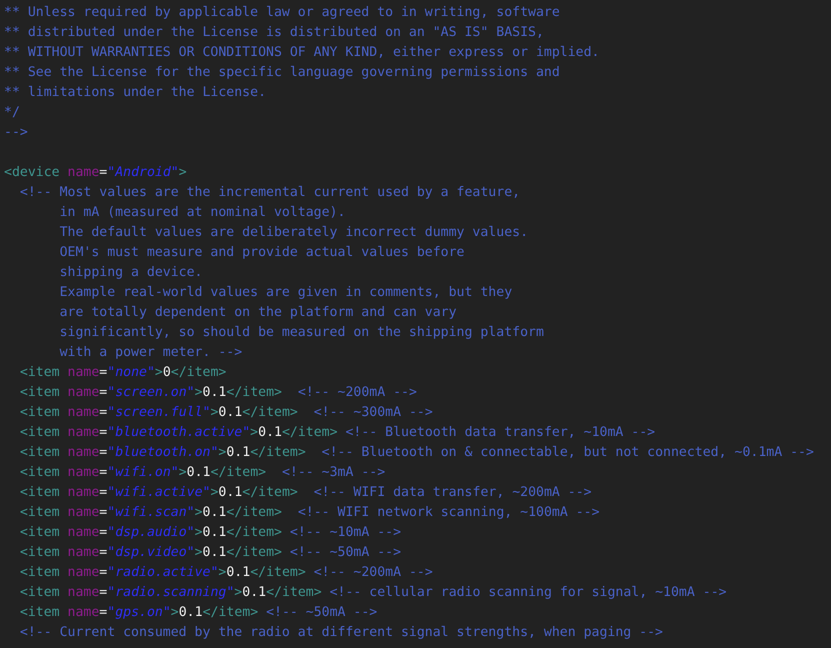 This screenshot has height=648, width=831. What do you see at coordinates (293, 233) in the screenshot?
I see `code-line: The default values are deliberately incorrect dummy values.` at bounding box center [293, 233].